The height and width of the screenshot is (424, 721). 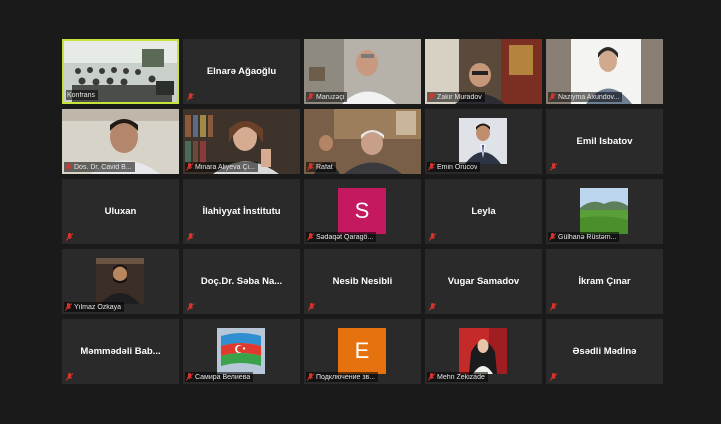 I want to click on participant-tile: İkram Çınar, so click(x=604, y=281).